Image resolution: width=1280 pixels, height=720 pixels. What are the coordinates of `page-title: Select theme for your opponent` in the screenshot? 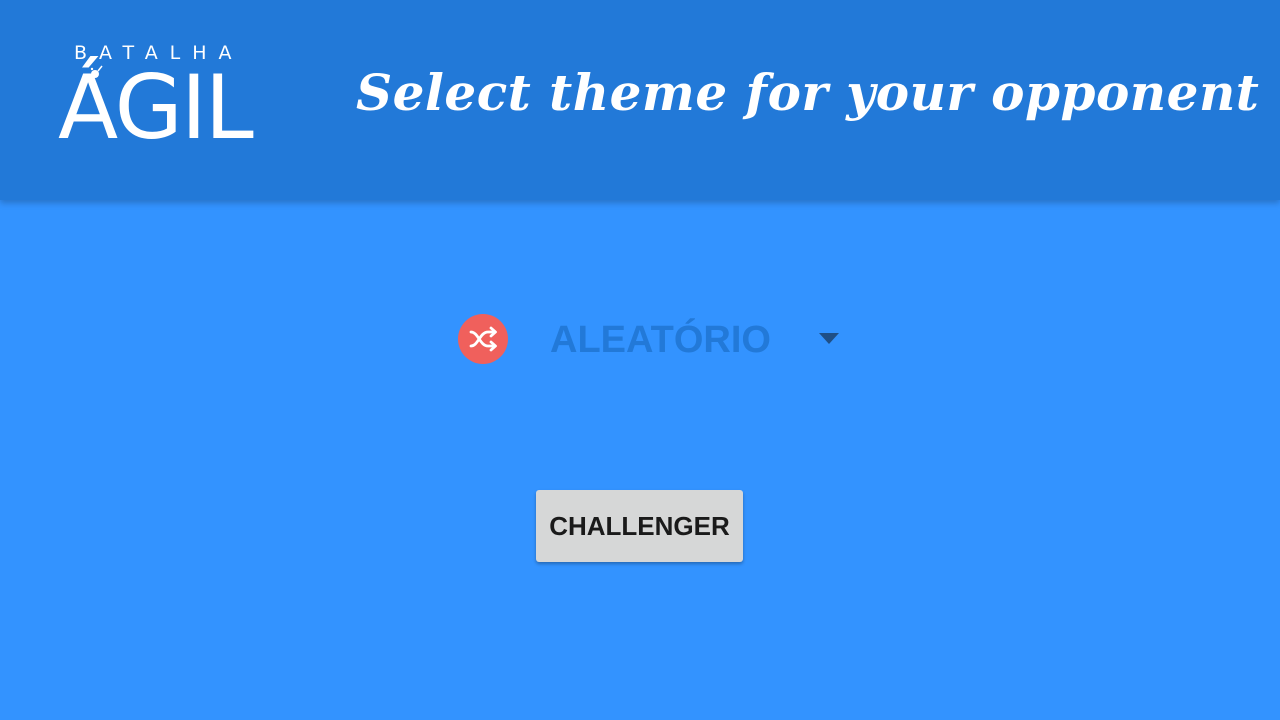 It's located at (808, 92).